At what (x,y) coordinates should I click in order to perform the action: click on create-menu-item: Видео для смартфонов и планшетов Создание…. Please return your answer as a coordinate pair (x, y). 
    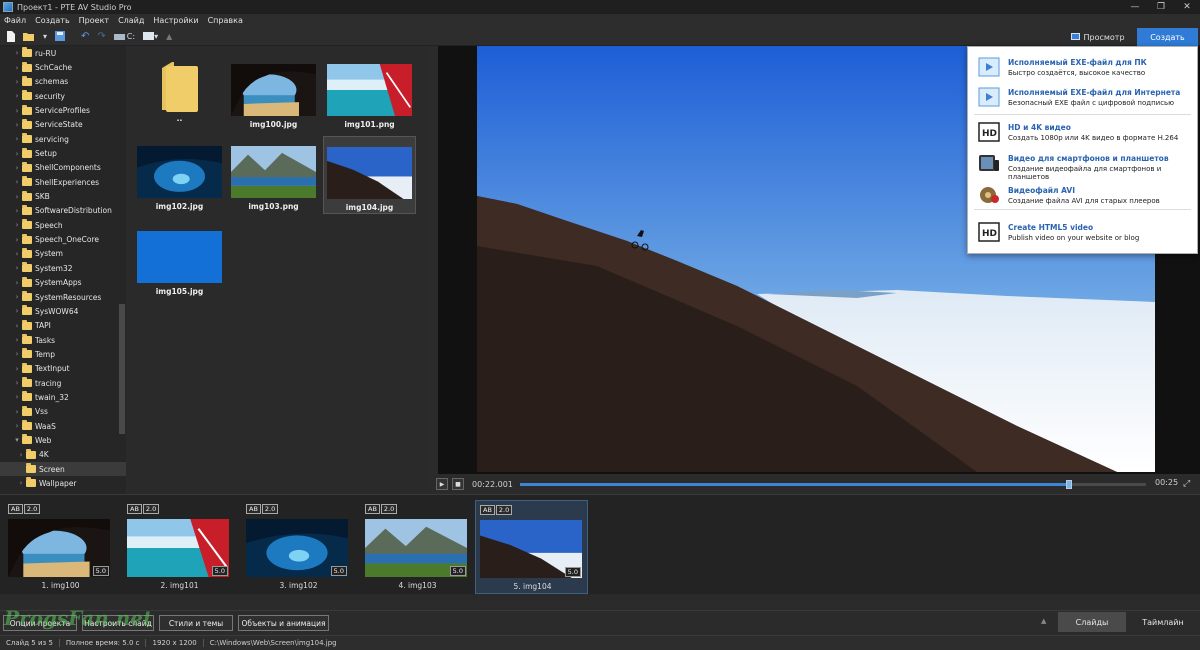
    Looking at the image, I should click on (1082, 163).